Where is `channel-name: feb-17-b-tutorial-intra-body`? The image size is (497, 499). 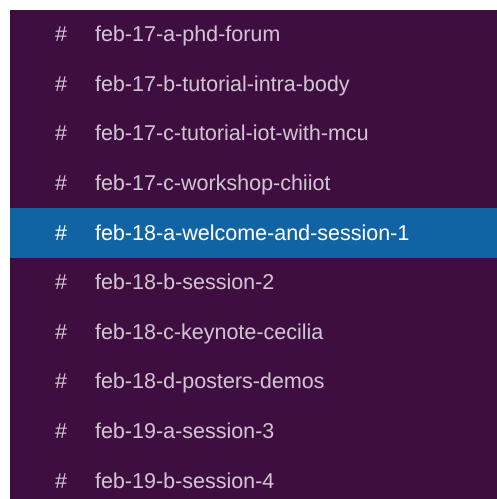 channel-name: feb-17-b-tutorial-intra-body is located at coordinates (222, 84).